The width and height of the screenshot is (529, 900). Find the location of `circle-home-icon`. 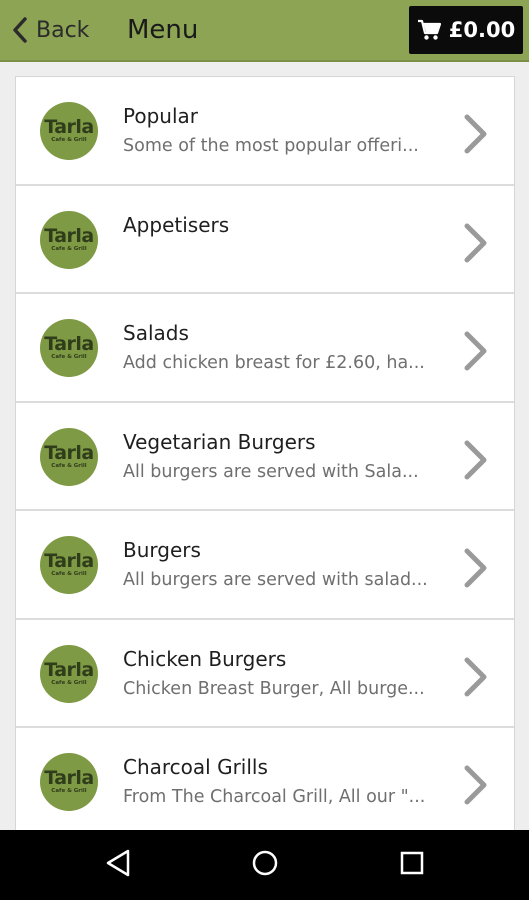

circle-home-icon is located at coordinates (265, 863).